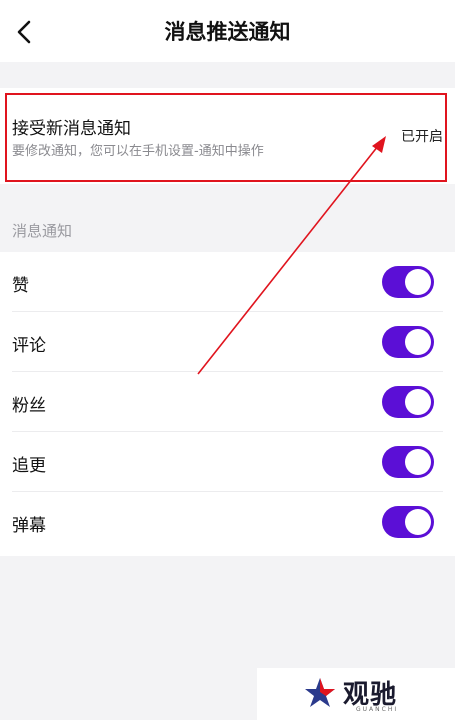 This screenshot has width=455, height=720. I want to click on list-item-fans: 粉丝, so click(227, 402).